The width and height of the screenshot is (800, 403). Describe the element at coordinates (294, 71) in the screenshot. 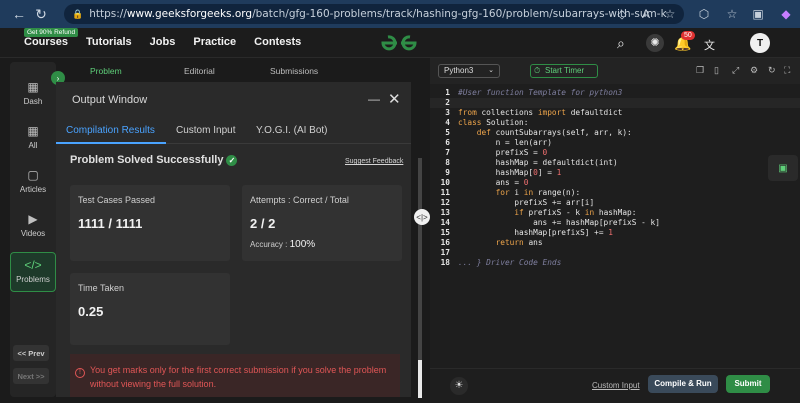

I see `tab-submissions: Submissions` at that location.